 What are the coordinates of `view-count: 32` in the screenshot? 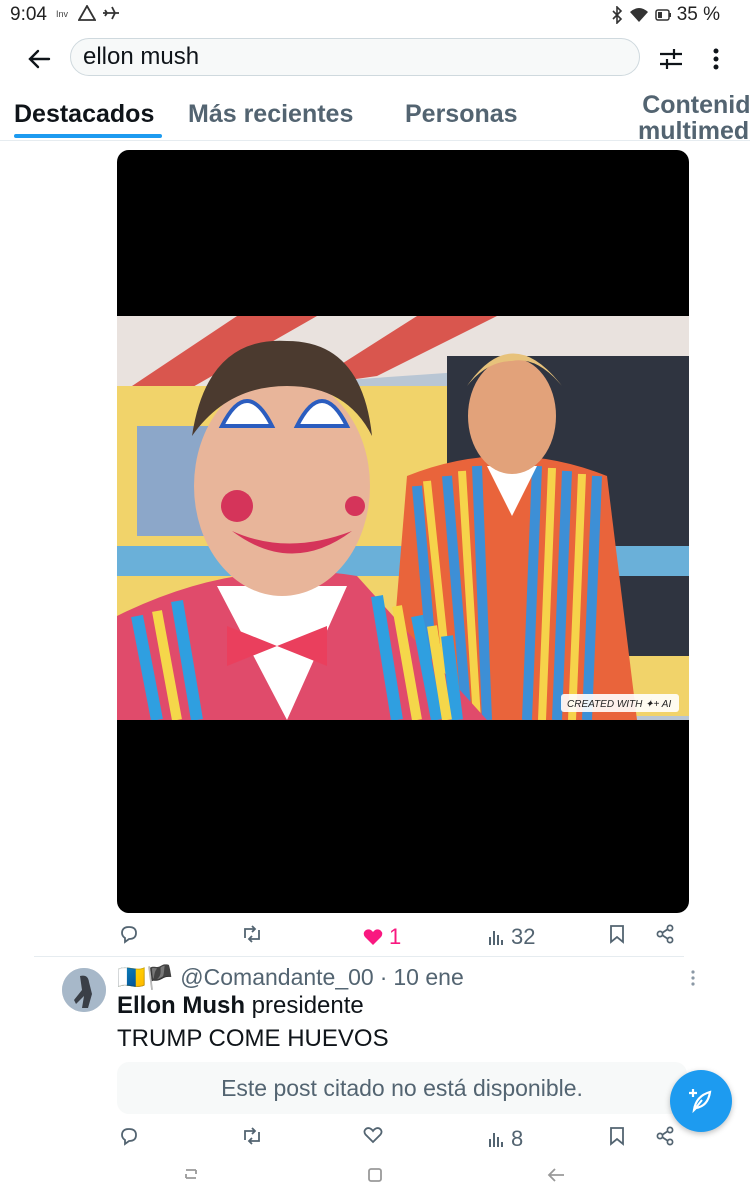 It's located at (523, 936).